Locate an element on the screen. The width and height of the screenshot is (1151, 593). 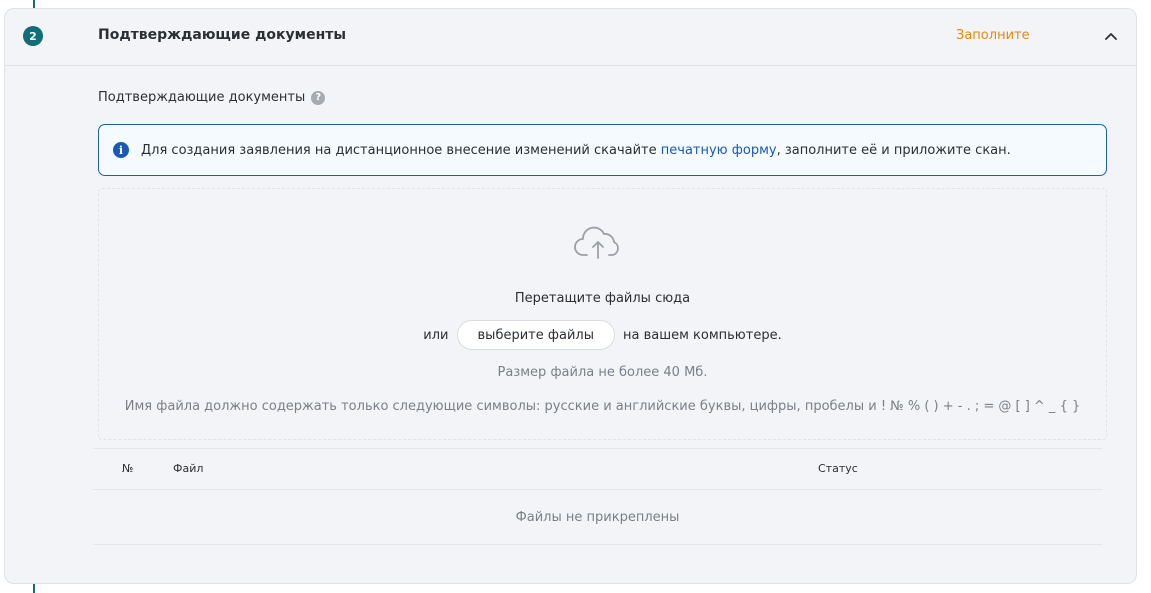
files-table-header: № Файл Статус is located at coordinates (597, 469).